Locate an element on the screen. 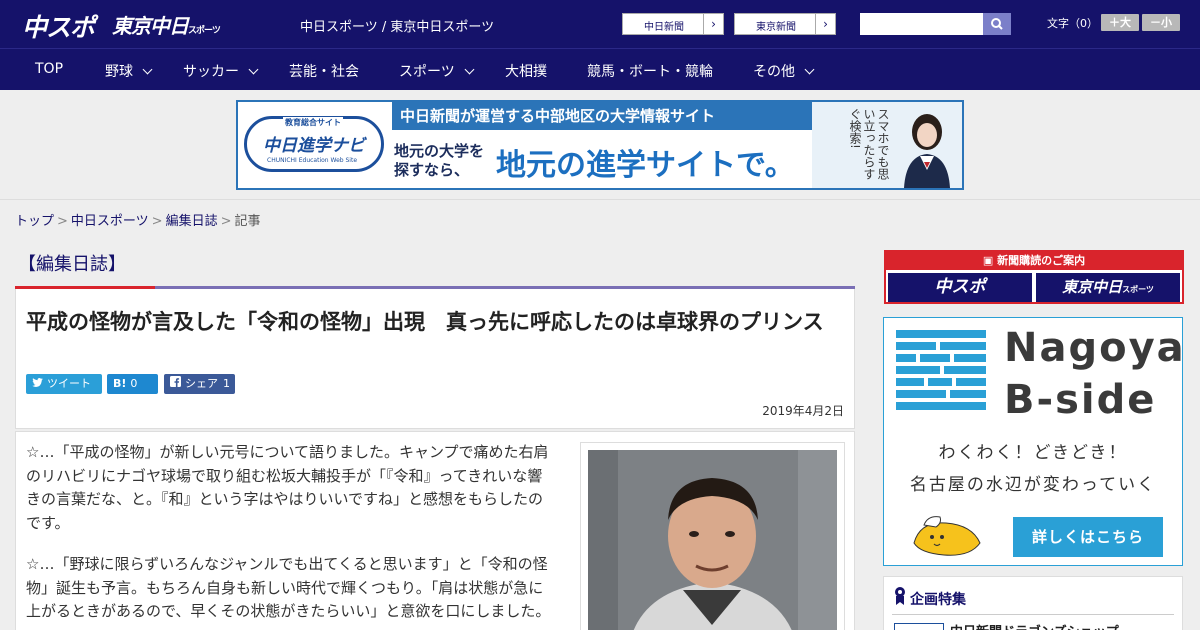 The height and width of the screenshot is (630, 1200). logo-big-text: 中日進学ナビ is located at coordinates (314, 146).